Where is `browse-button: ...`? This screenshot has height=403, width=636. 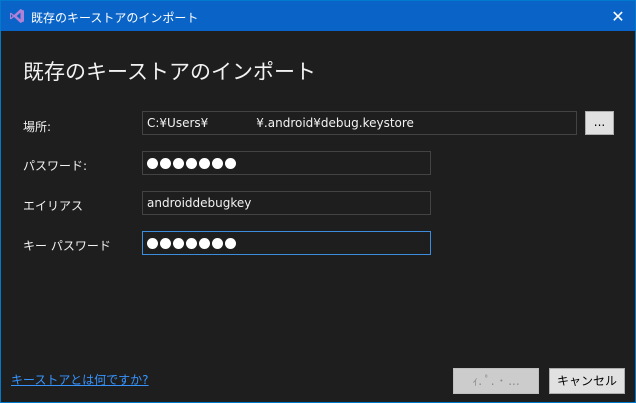
browse-button: ... is located at coordinates (599, 123).